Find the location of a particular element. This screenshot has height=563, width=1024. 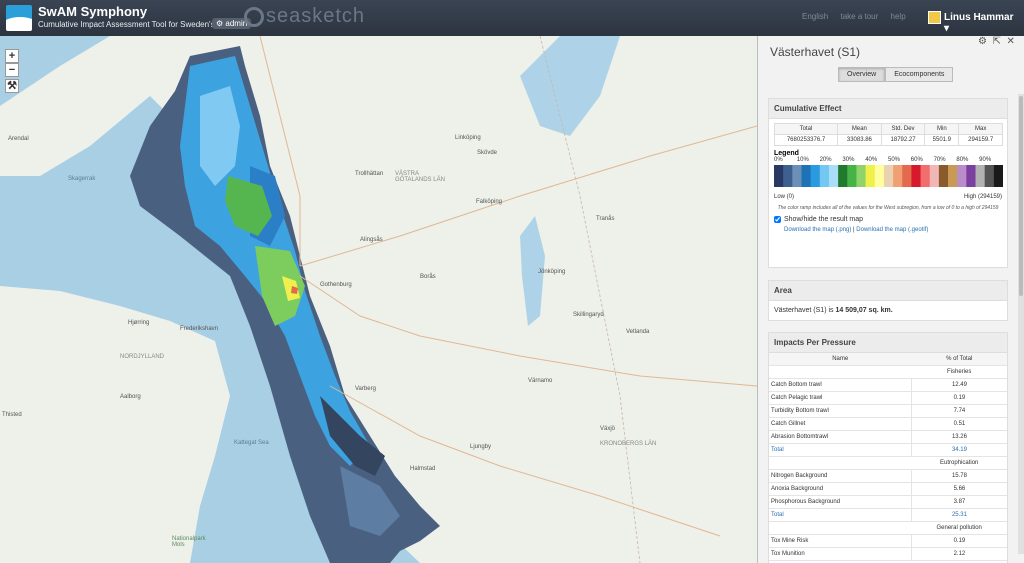

map-label: Borås is located at coordinates (428, 277).